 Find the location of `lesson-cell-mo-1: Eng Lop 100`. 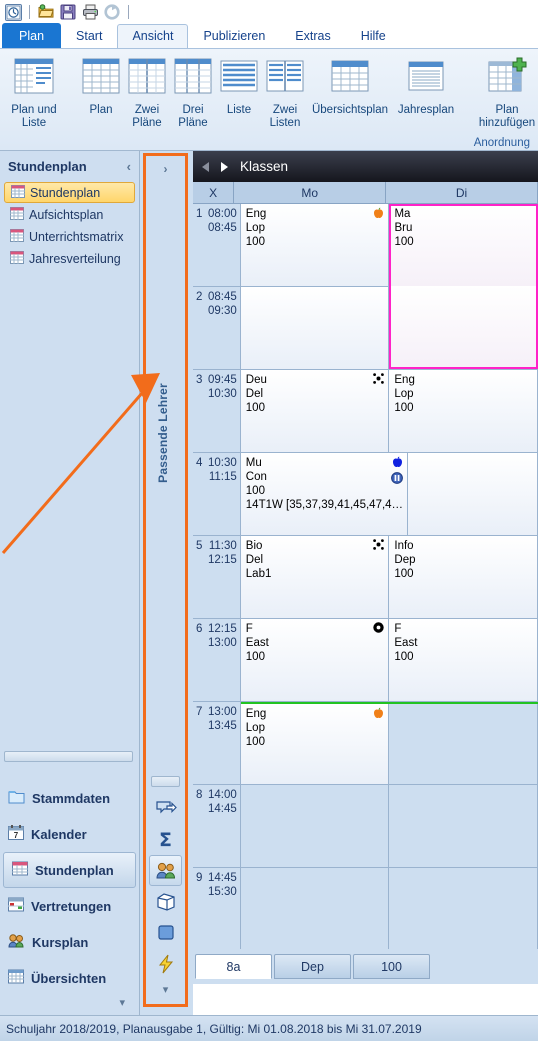

lesson-cell-mo-1: Eng Lop 100 is located at coordinates (315, 245).